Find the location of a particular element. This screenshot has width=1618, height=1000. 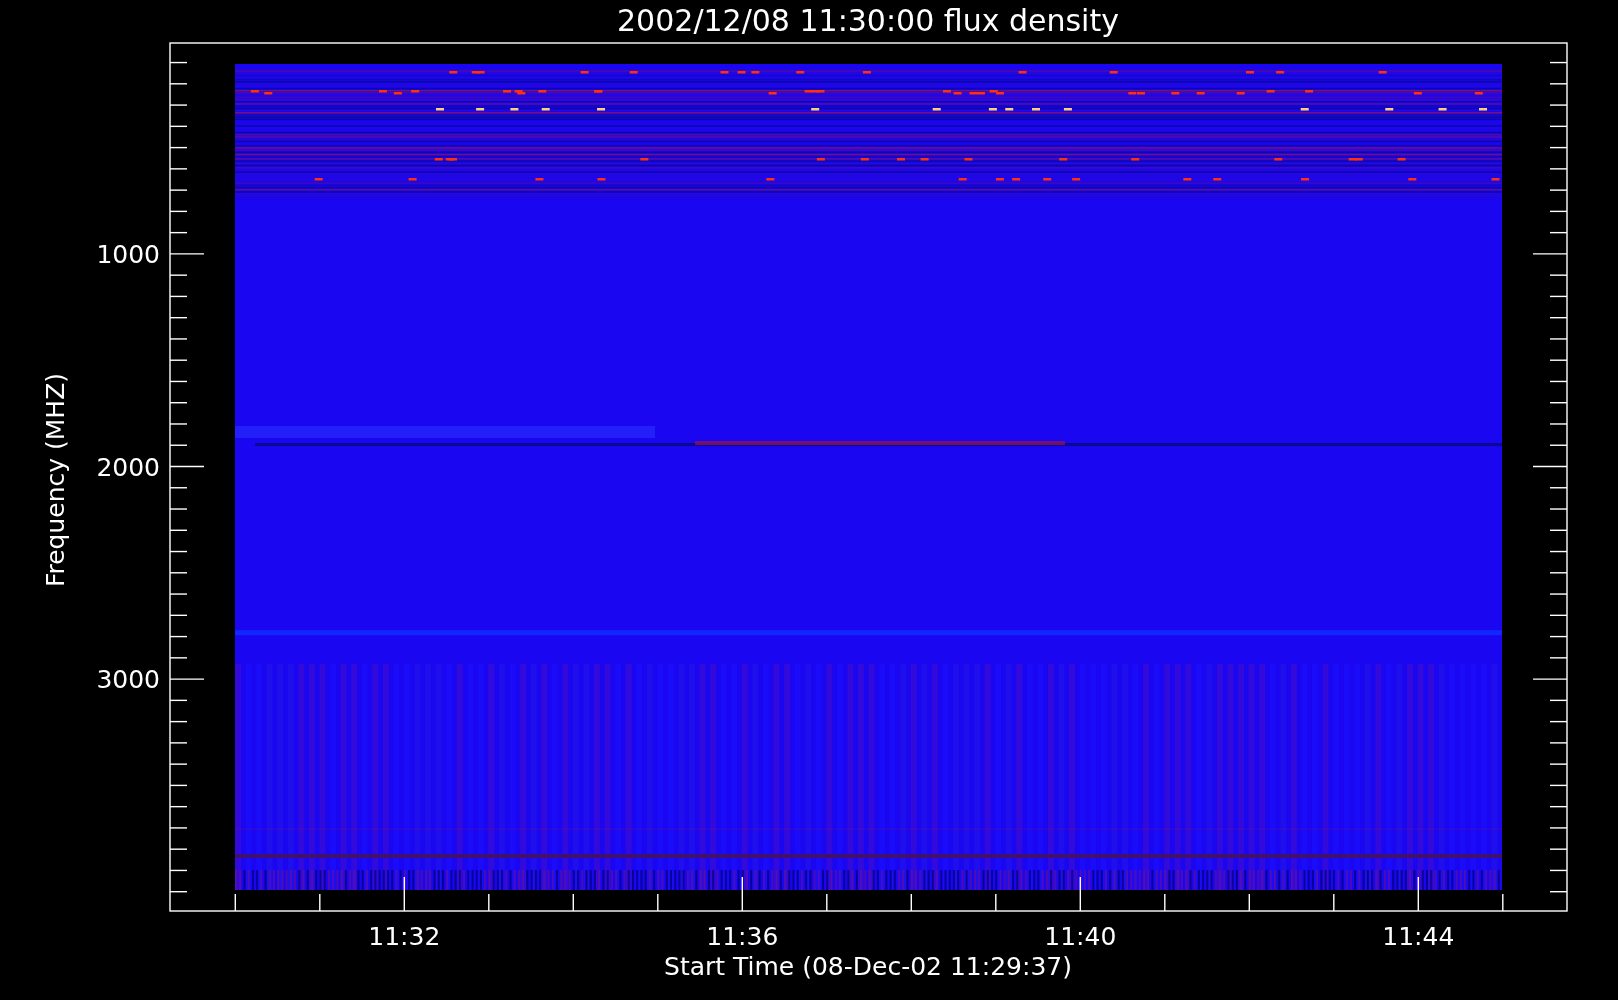

x-tick-label: 11:32 is located at coordinates (404, 936).